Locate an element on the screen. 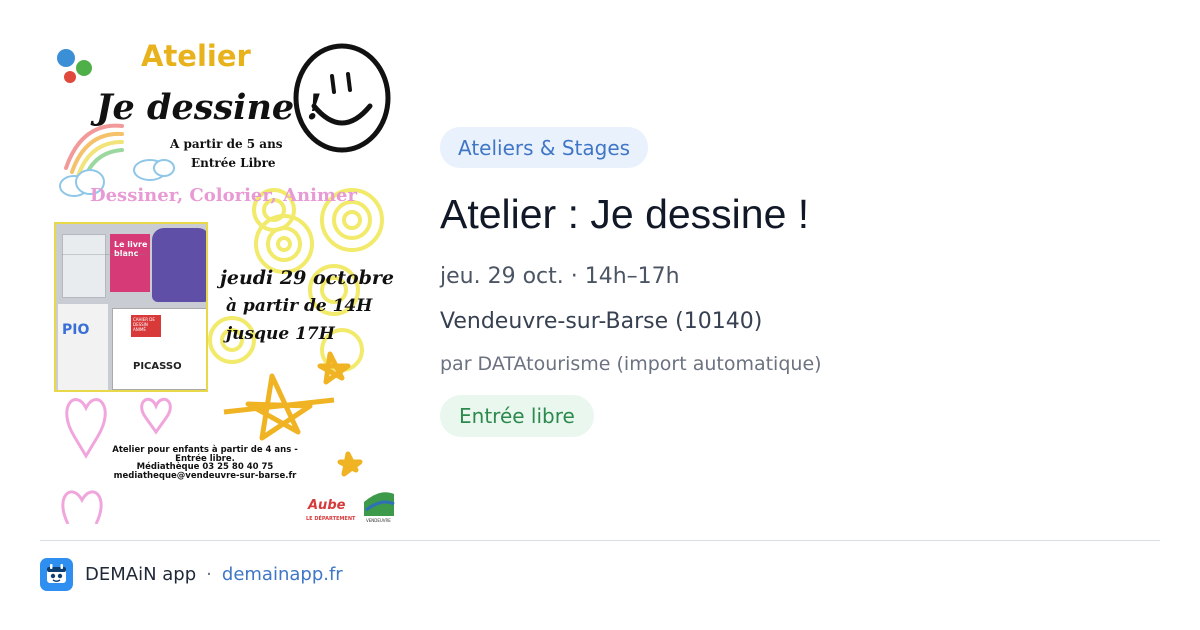  poster-logo-aube-sub: LE DÉPARTEMENT is located at coordinates (331, 519).